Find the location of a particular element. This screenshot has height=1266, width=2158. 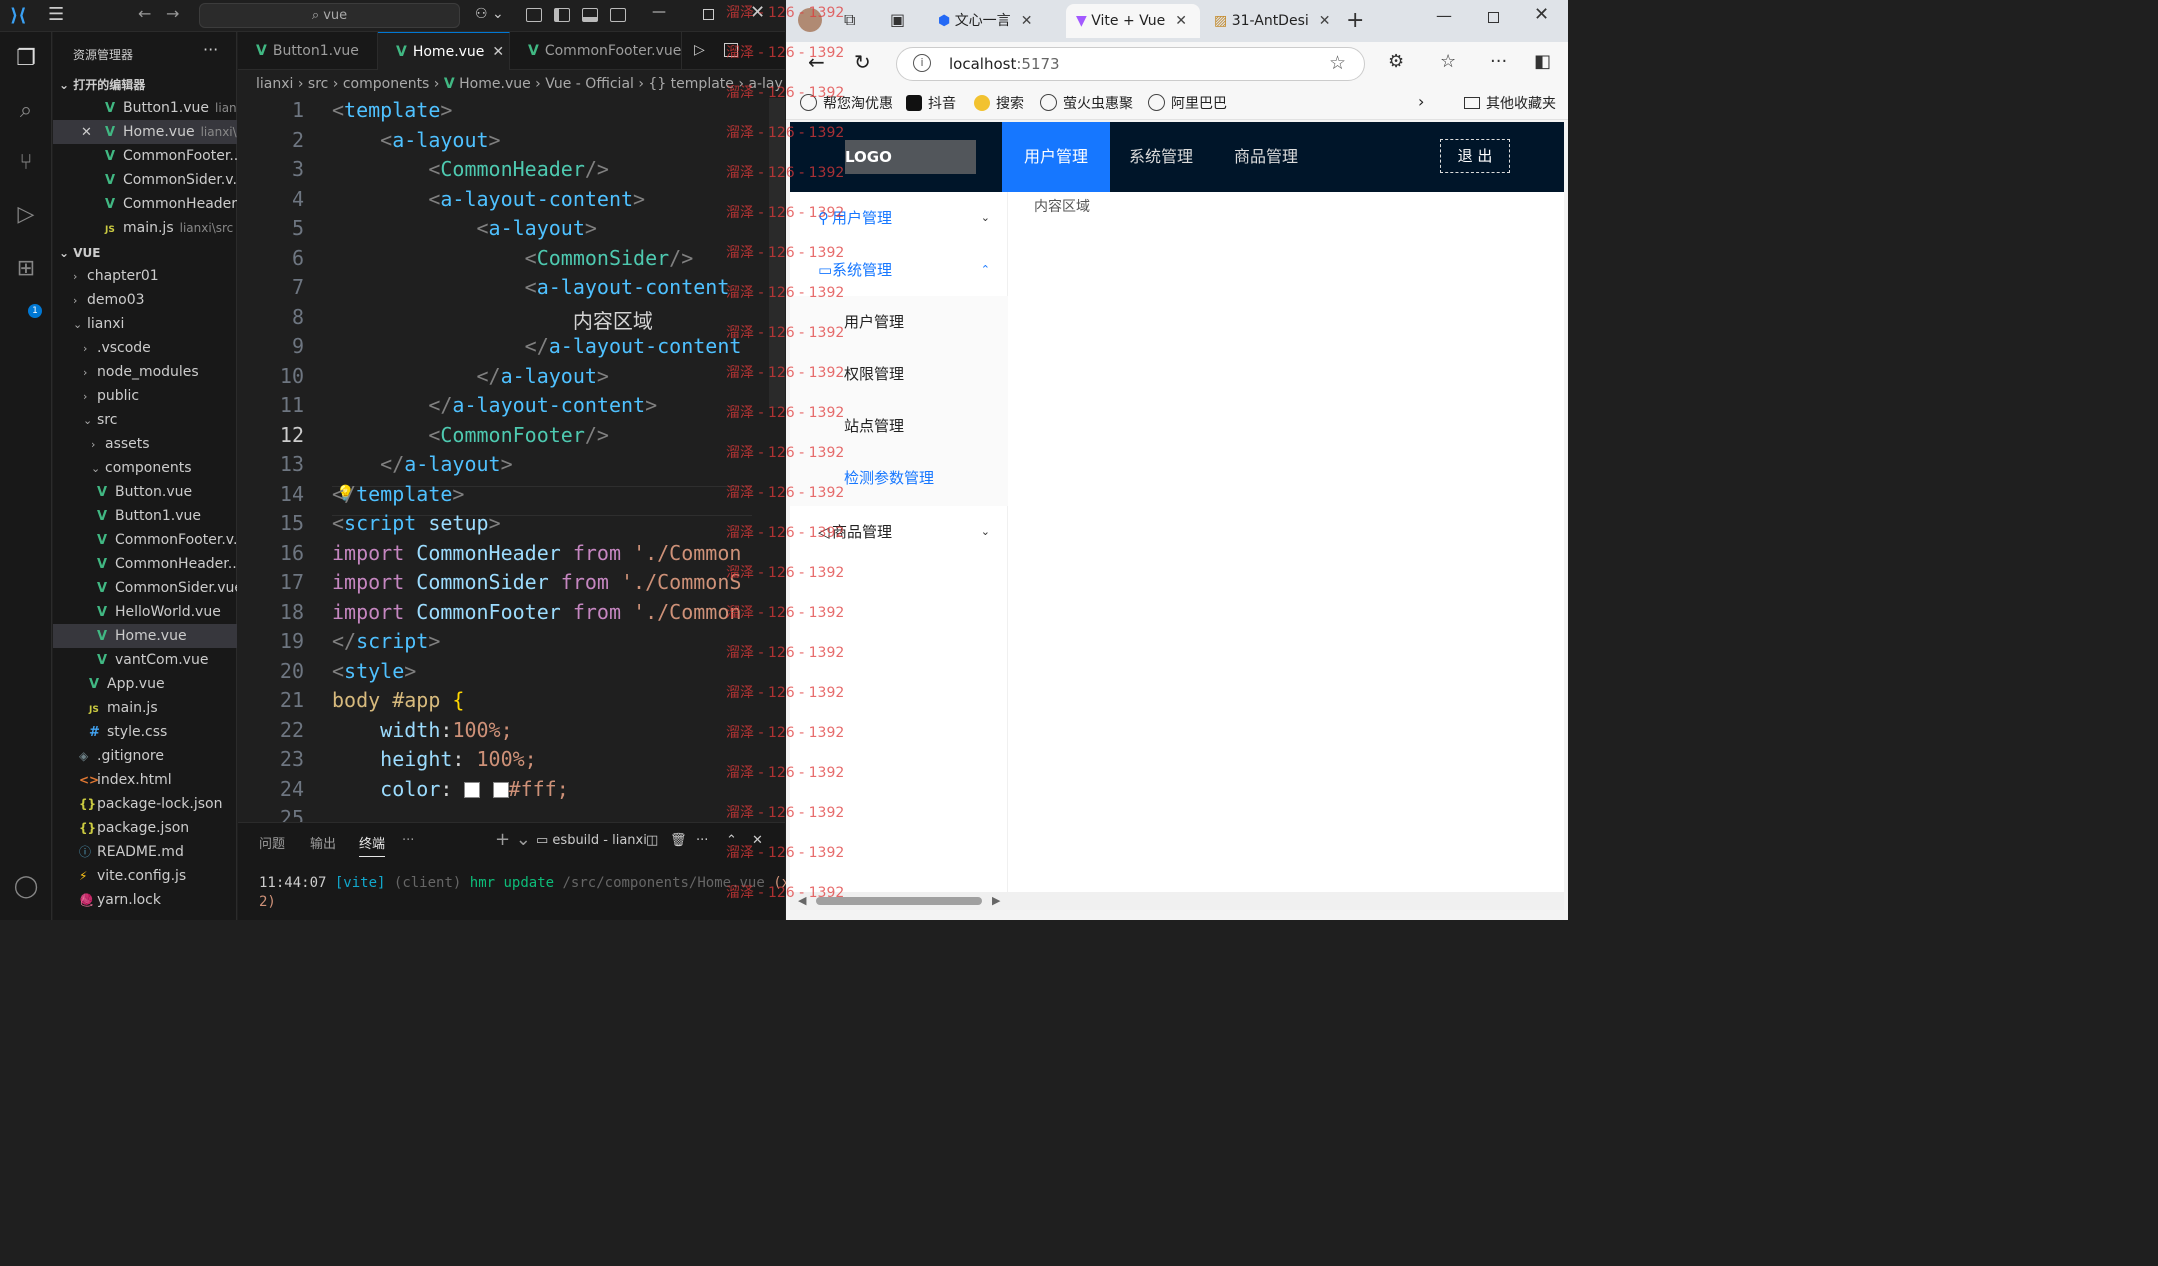

breadcrumb-item: src is located at coordinates (318, 84).